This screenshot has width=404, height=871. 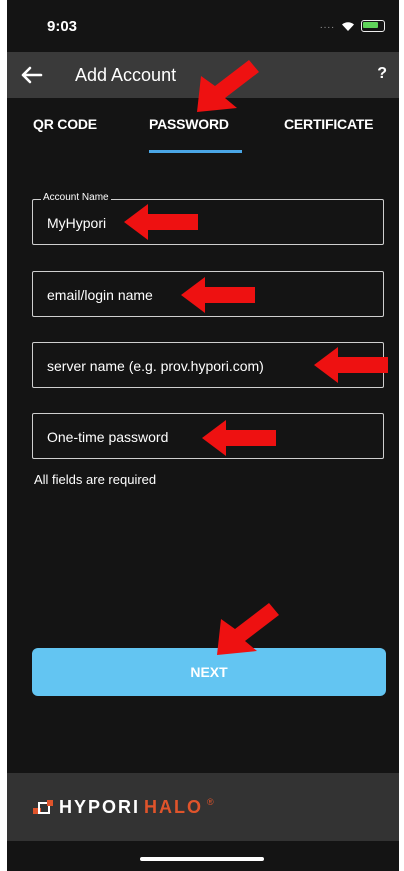 What do you see at coordinates (155, 366) in the screenshot?
I see `server-placeholder: server name (e.g. prov.hypori.com)` at bounding box center [155, 366].